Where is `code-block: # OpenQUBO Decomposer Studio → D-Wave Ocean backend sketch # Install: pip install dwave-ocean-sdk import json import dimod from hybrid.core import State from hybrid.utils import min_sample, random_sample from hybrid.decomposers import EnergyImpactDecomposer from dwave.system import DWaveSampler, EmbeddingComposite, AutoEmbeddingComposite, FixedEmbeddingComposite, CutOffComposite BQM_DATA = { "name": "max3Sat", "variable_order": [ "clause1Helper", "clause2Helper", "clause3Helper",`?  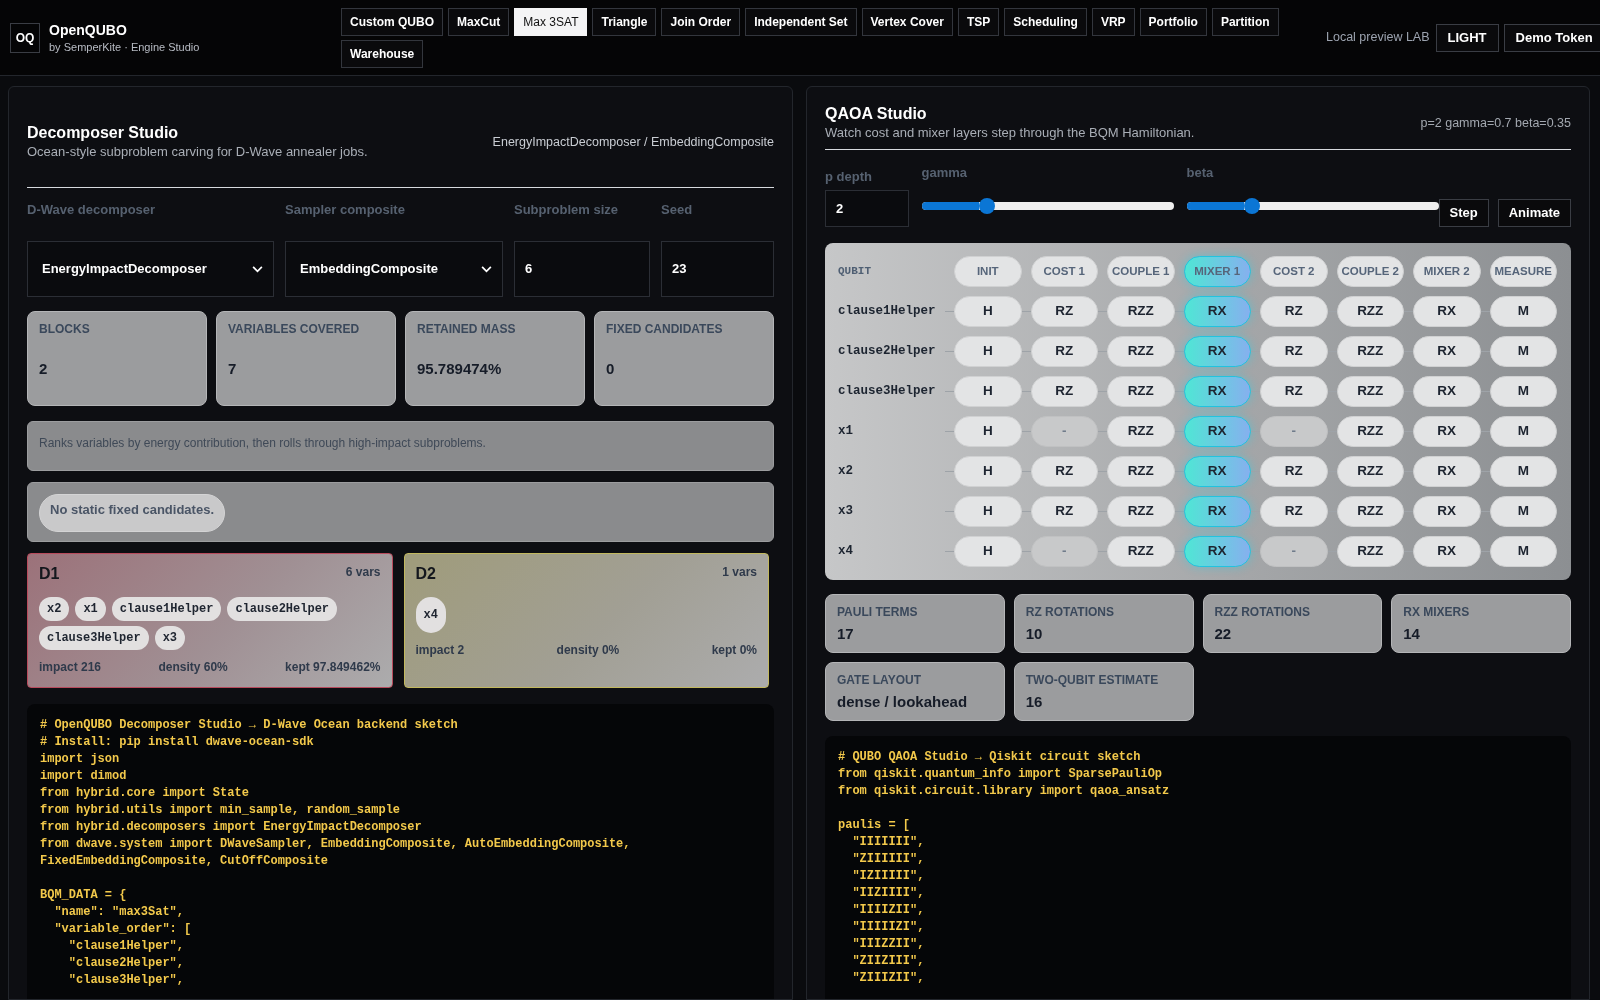
code-block: # OpenQUBO Decomposer Studio → D-Wave Ocean backend sketch # Install: pip install dwave-ocean-sdk import json import dimod from hybrid.core import State from hybrid.utils import min_sample, random_sample from hybrid.decomposers import EnergyImpactDecomposer from dwave.system import DWaveSampler, EmbeddingComposite, AutoEmbeddingComposite, FixedEmbeddingComposite, CutOffComposite BQM_DATA = { "name": "max3Sat", "variable_order": [ "clause1Helper", "clause2Helper", "clause3Helper", is located at coordinates (400, 851).